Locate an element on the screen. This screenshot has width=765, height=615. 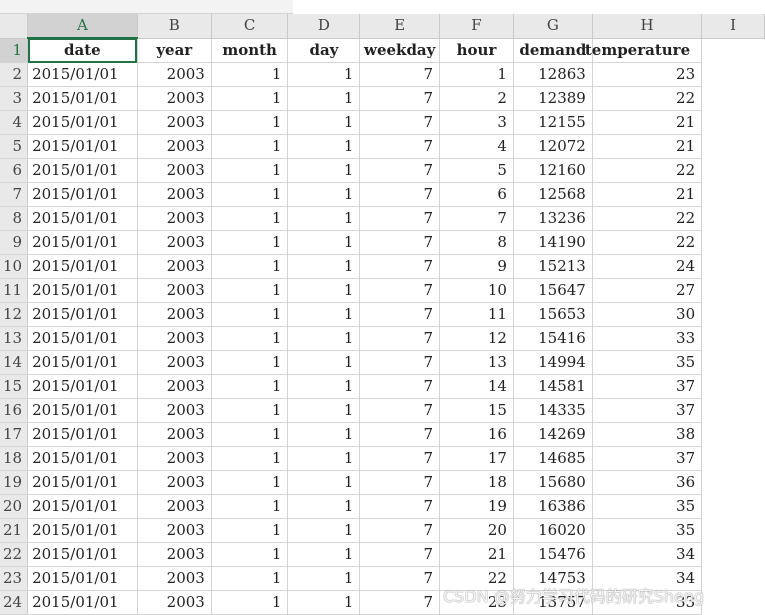
cell-hour: 18 is located at coordinates (476, 482).